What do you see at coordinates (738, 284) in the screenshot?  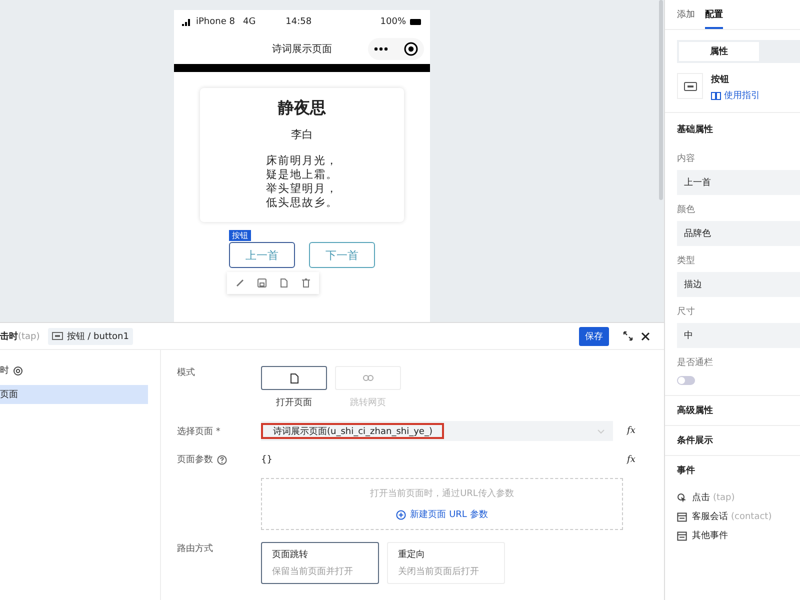 I see `select-field: 描边` at bounding box center [738, 284].